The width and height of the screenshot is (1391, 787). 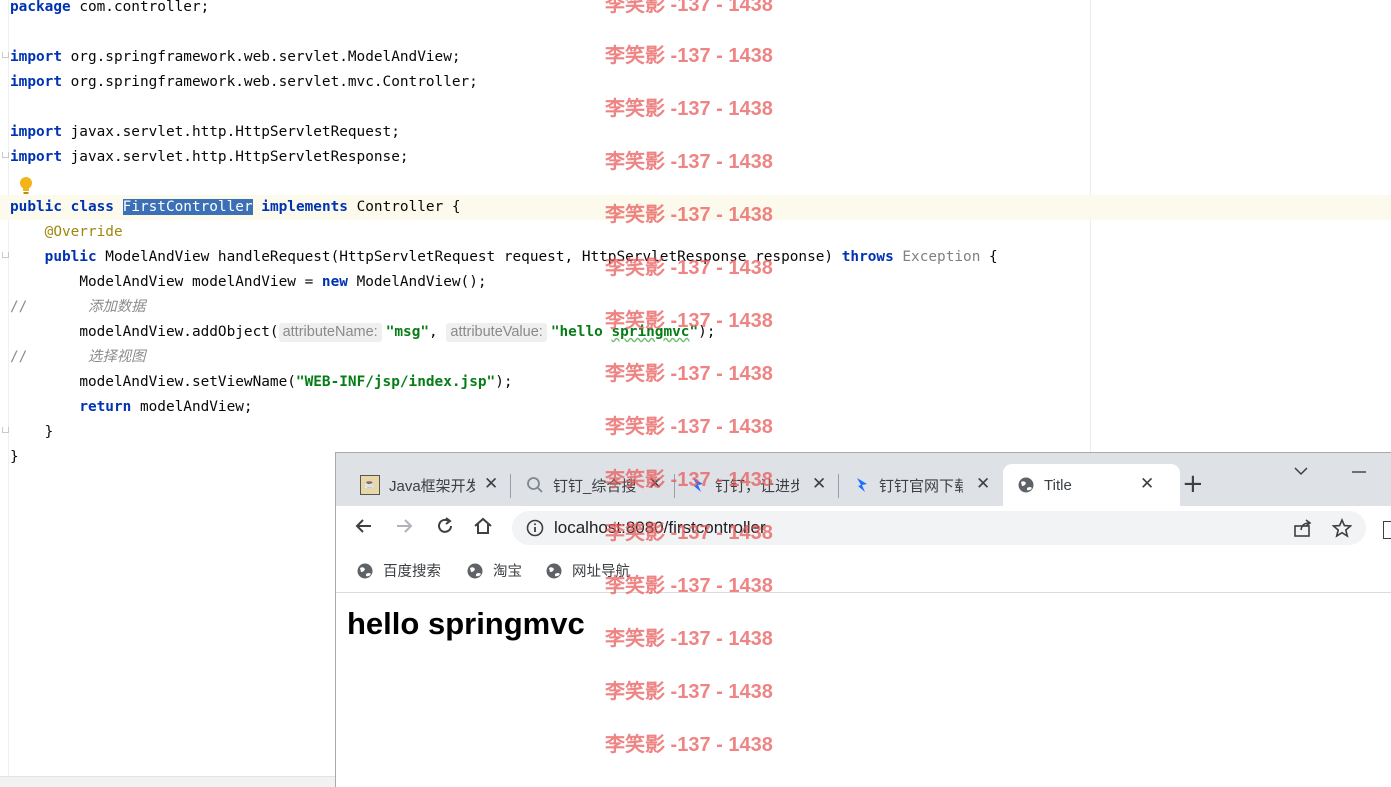 I want to click on minimize-icon, so click(x=1359, y=472).